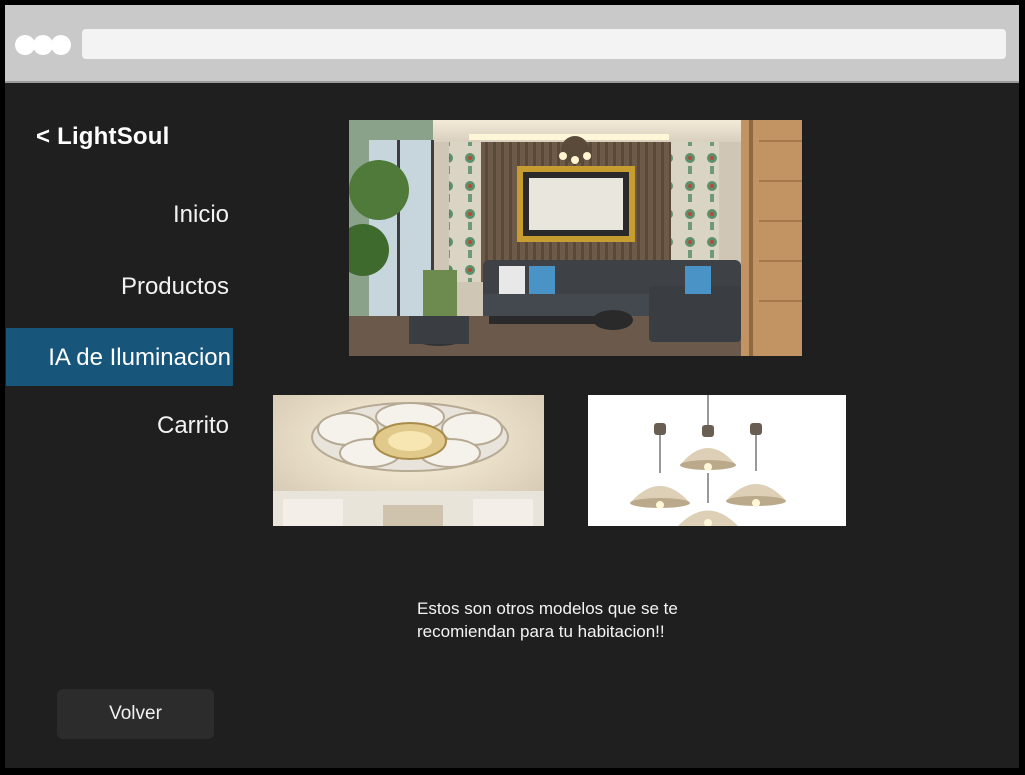 The image size is (1025, 775). I want to click on address-bar, so click(544, 44).